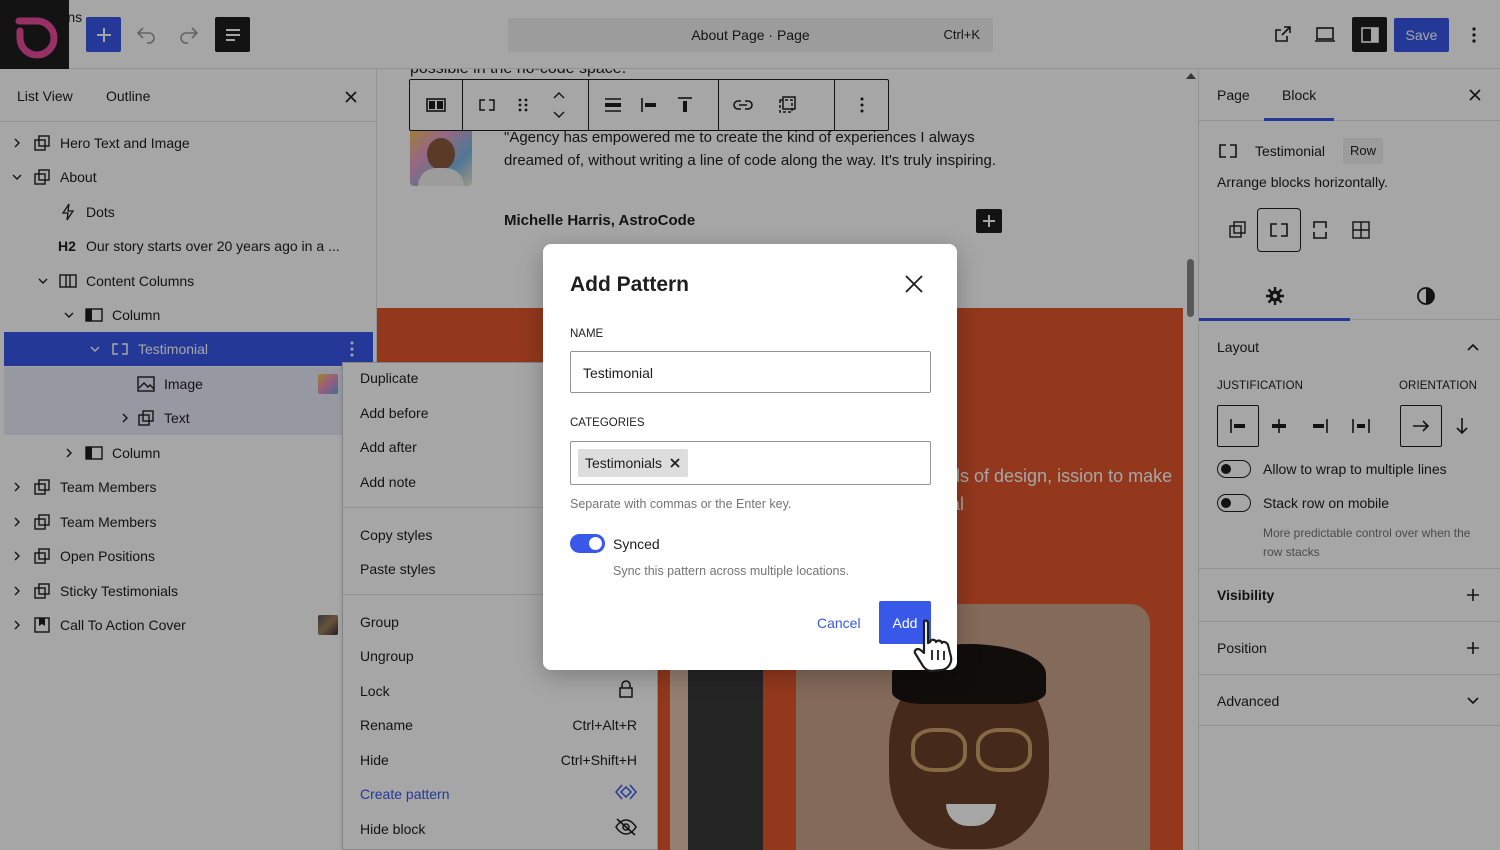  I want to click on cancel-button: Cancel, so click(839, 623).